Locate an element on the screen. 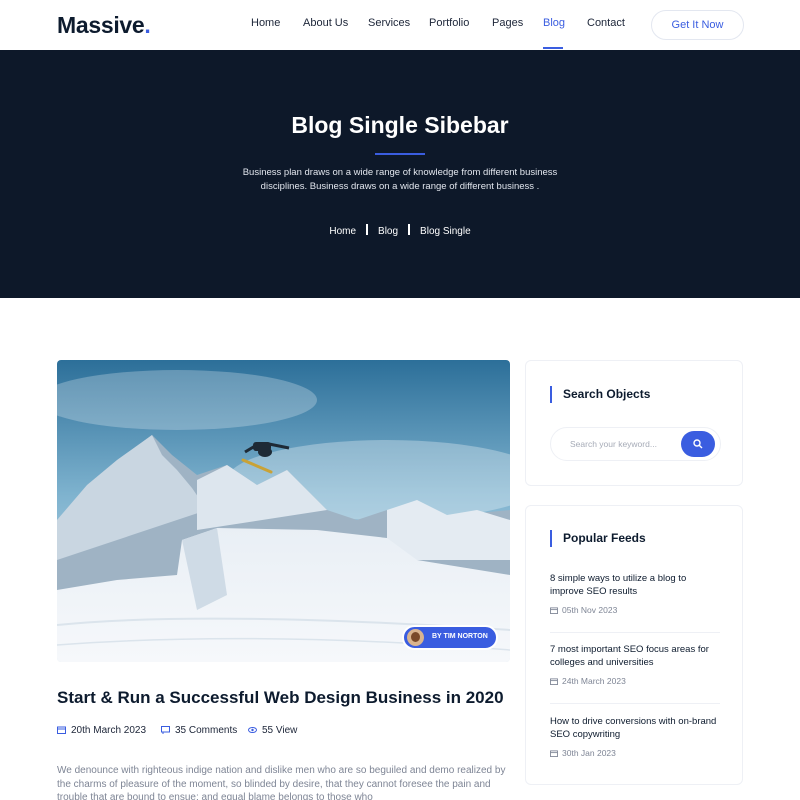 Image resolution: width=800 pixels, height=800 pixels. search-button is located at coordinates (698, 444).